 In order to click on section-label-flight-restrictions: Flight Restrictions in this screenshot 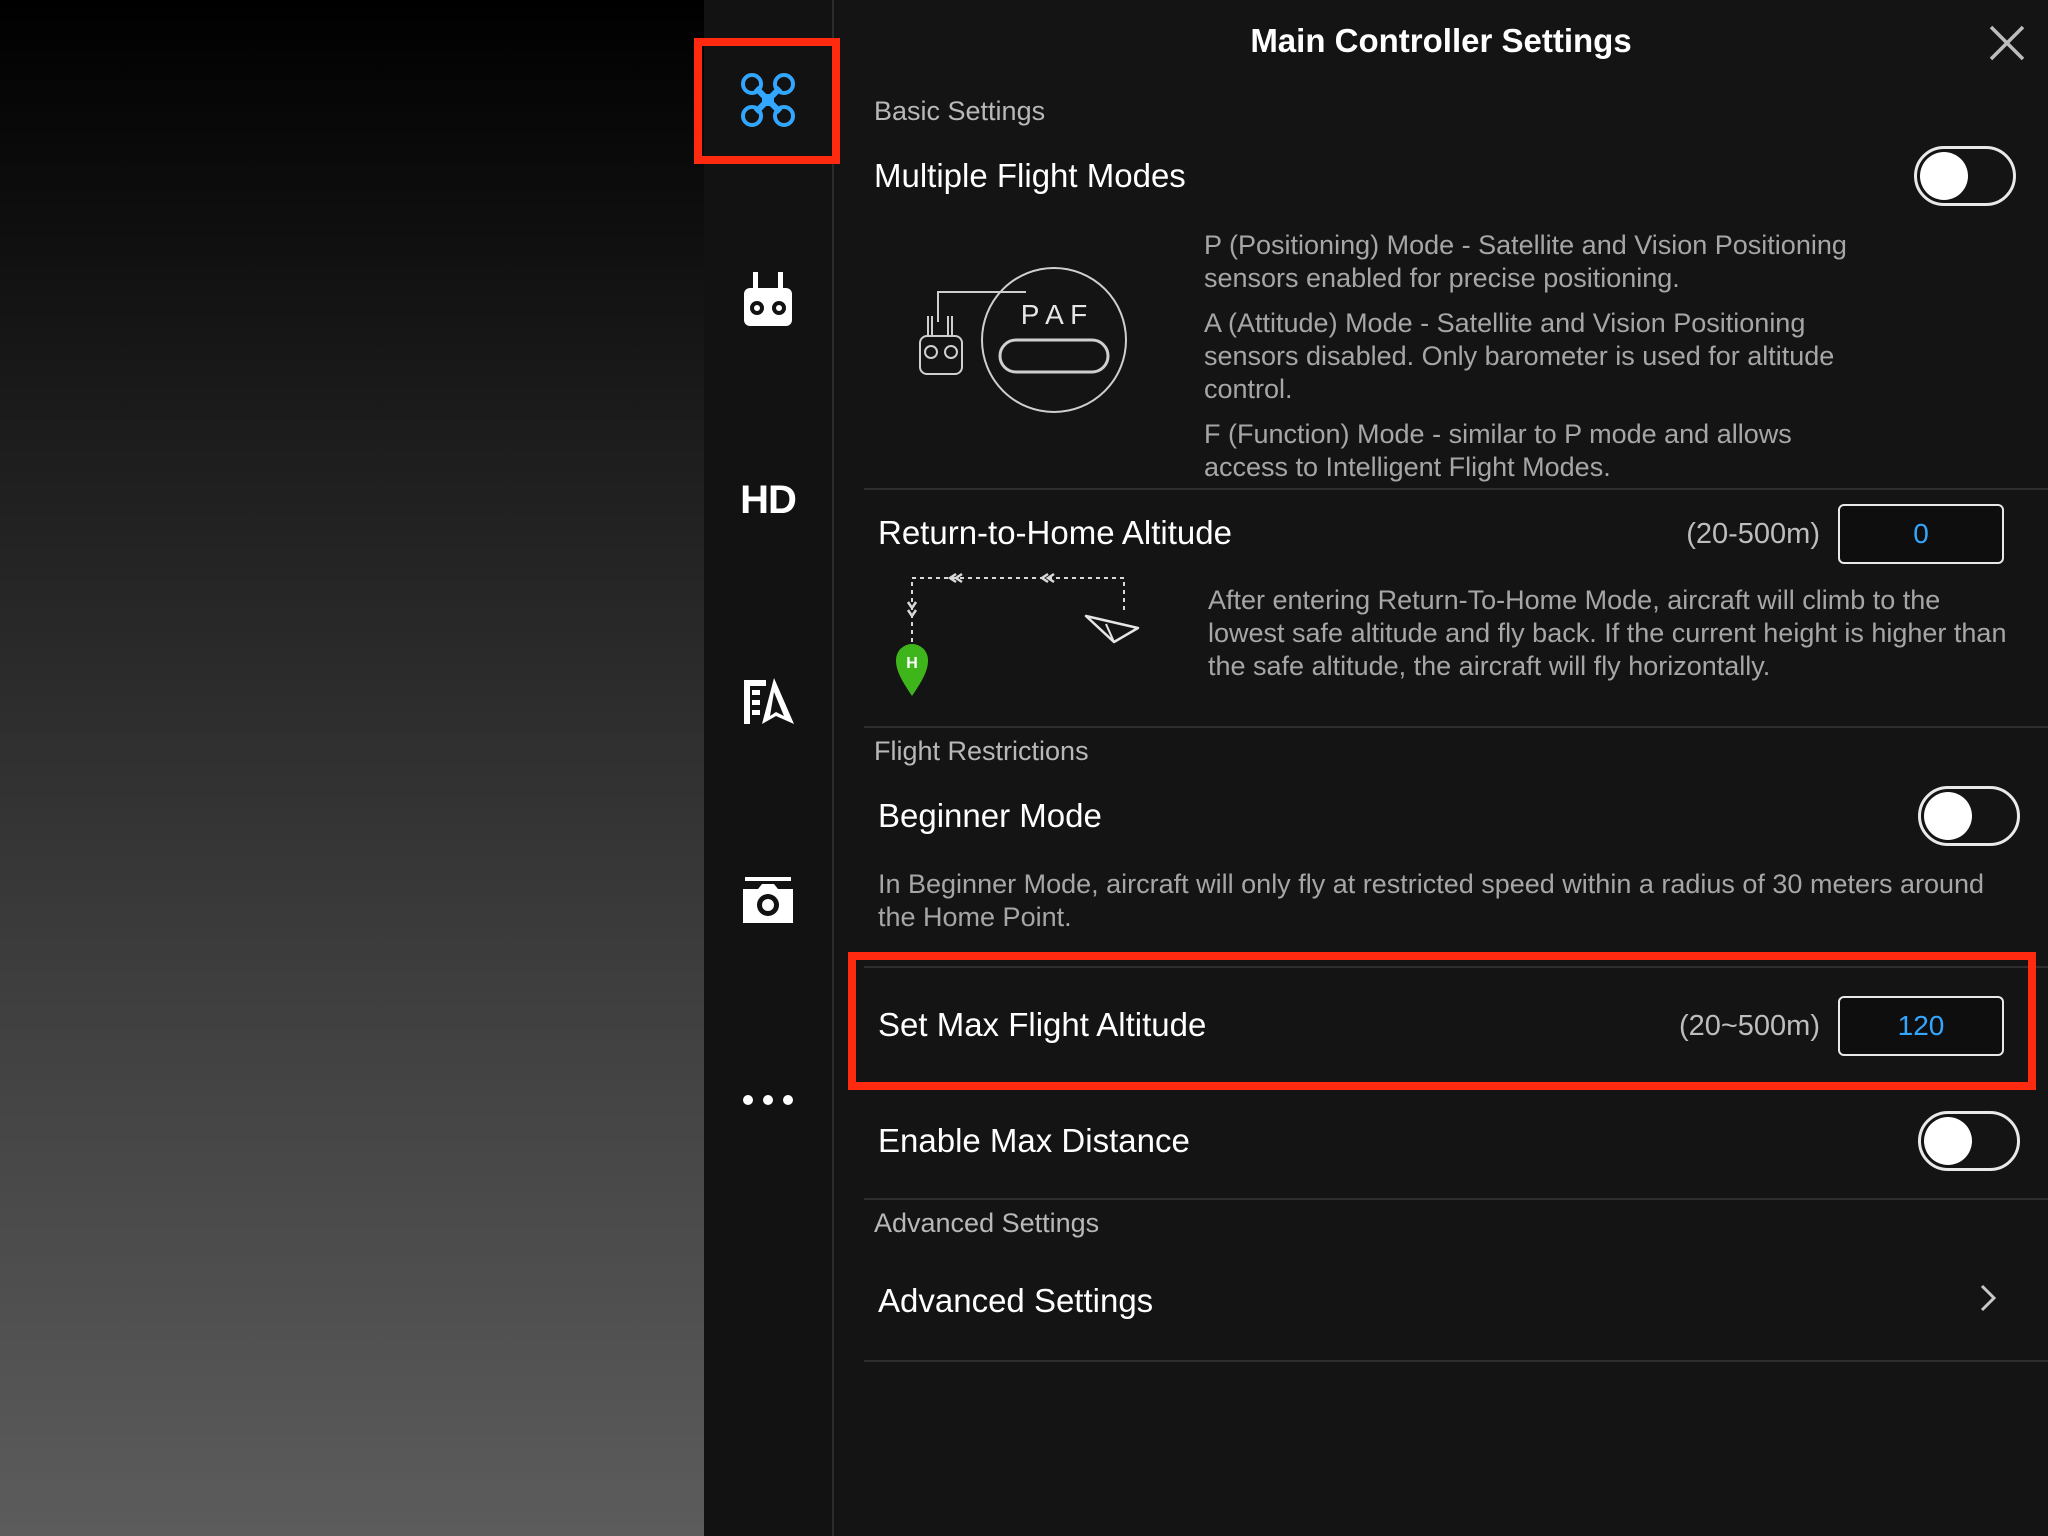, I will do `click(981, 751)`.